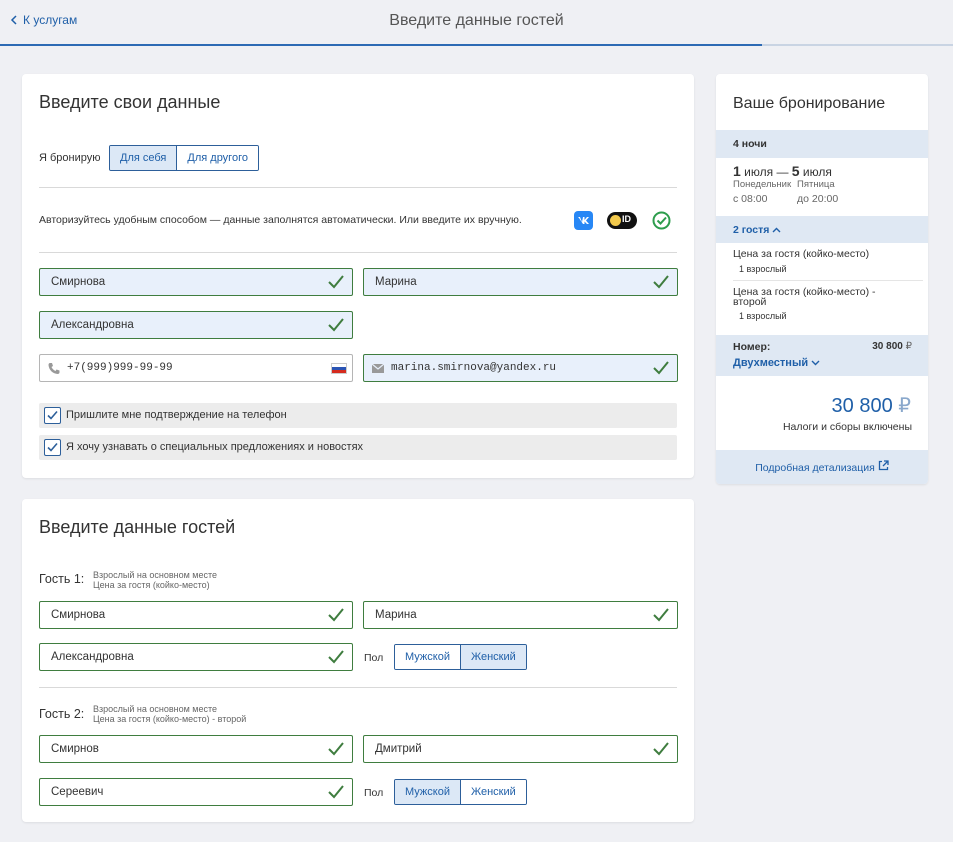 The width and height of the screenshot is (953, 842). I want to click on guest-1-last-name-field: Смирнова, so click(196, 615).